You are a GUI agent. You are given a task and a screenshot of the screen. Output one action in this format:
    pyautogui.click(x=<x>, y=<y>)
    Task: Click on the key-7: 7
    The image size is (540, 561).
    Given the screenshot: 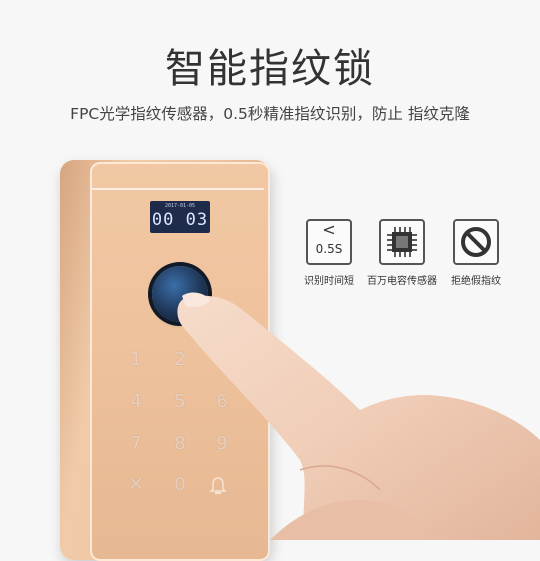 What is the action you would take?
    pyautogui.click(x=136, y=443)
    